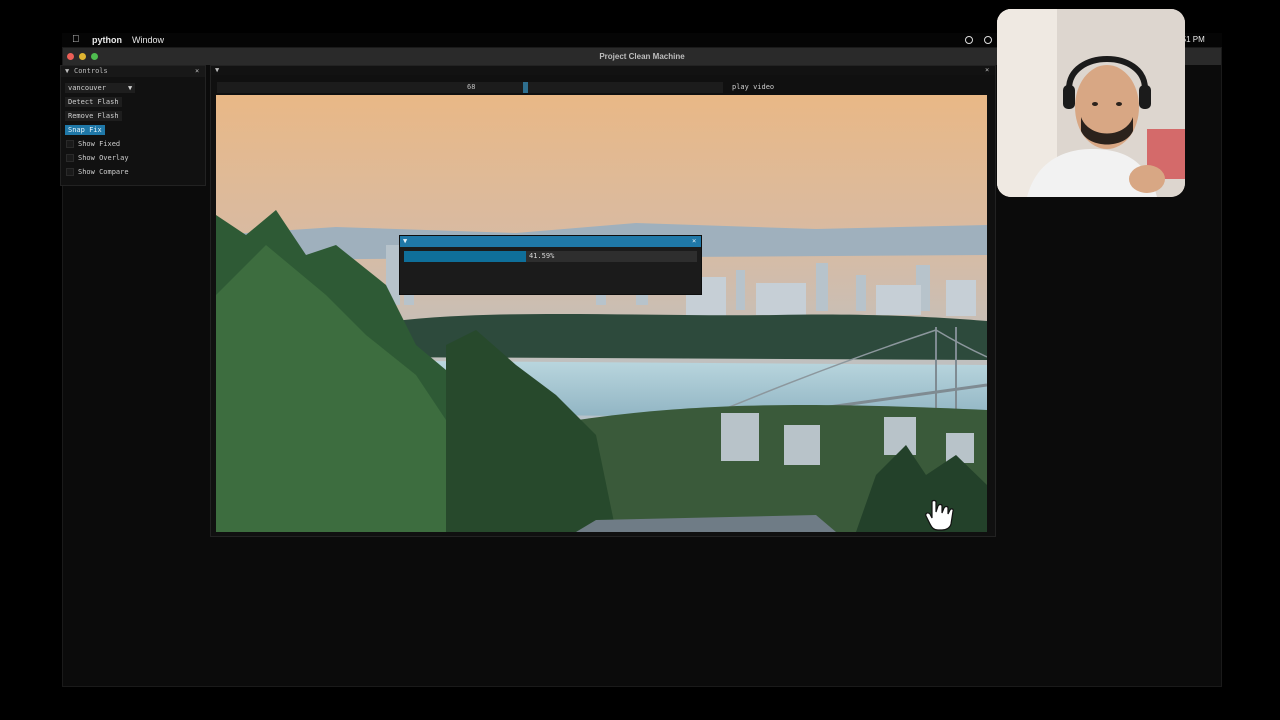 This screenshot has height=720, width=1280. What do you see at coordinates (133, 71) in the screenshot?
I see `controls-header: ▼ Controls ×` at bounding box center [133, 71].